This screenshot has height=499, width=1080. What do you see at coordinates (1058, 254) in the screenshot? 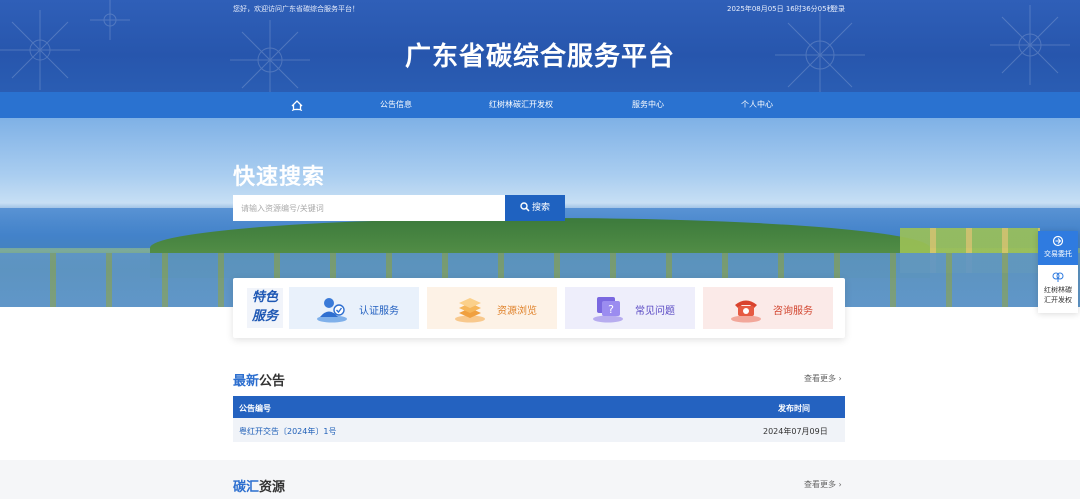
I see `trade-entrust-label: 交易委托` at bounding box center [1058, 254].